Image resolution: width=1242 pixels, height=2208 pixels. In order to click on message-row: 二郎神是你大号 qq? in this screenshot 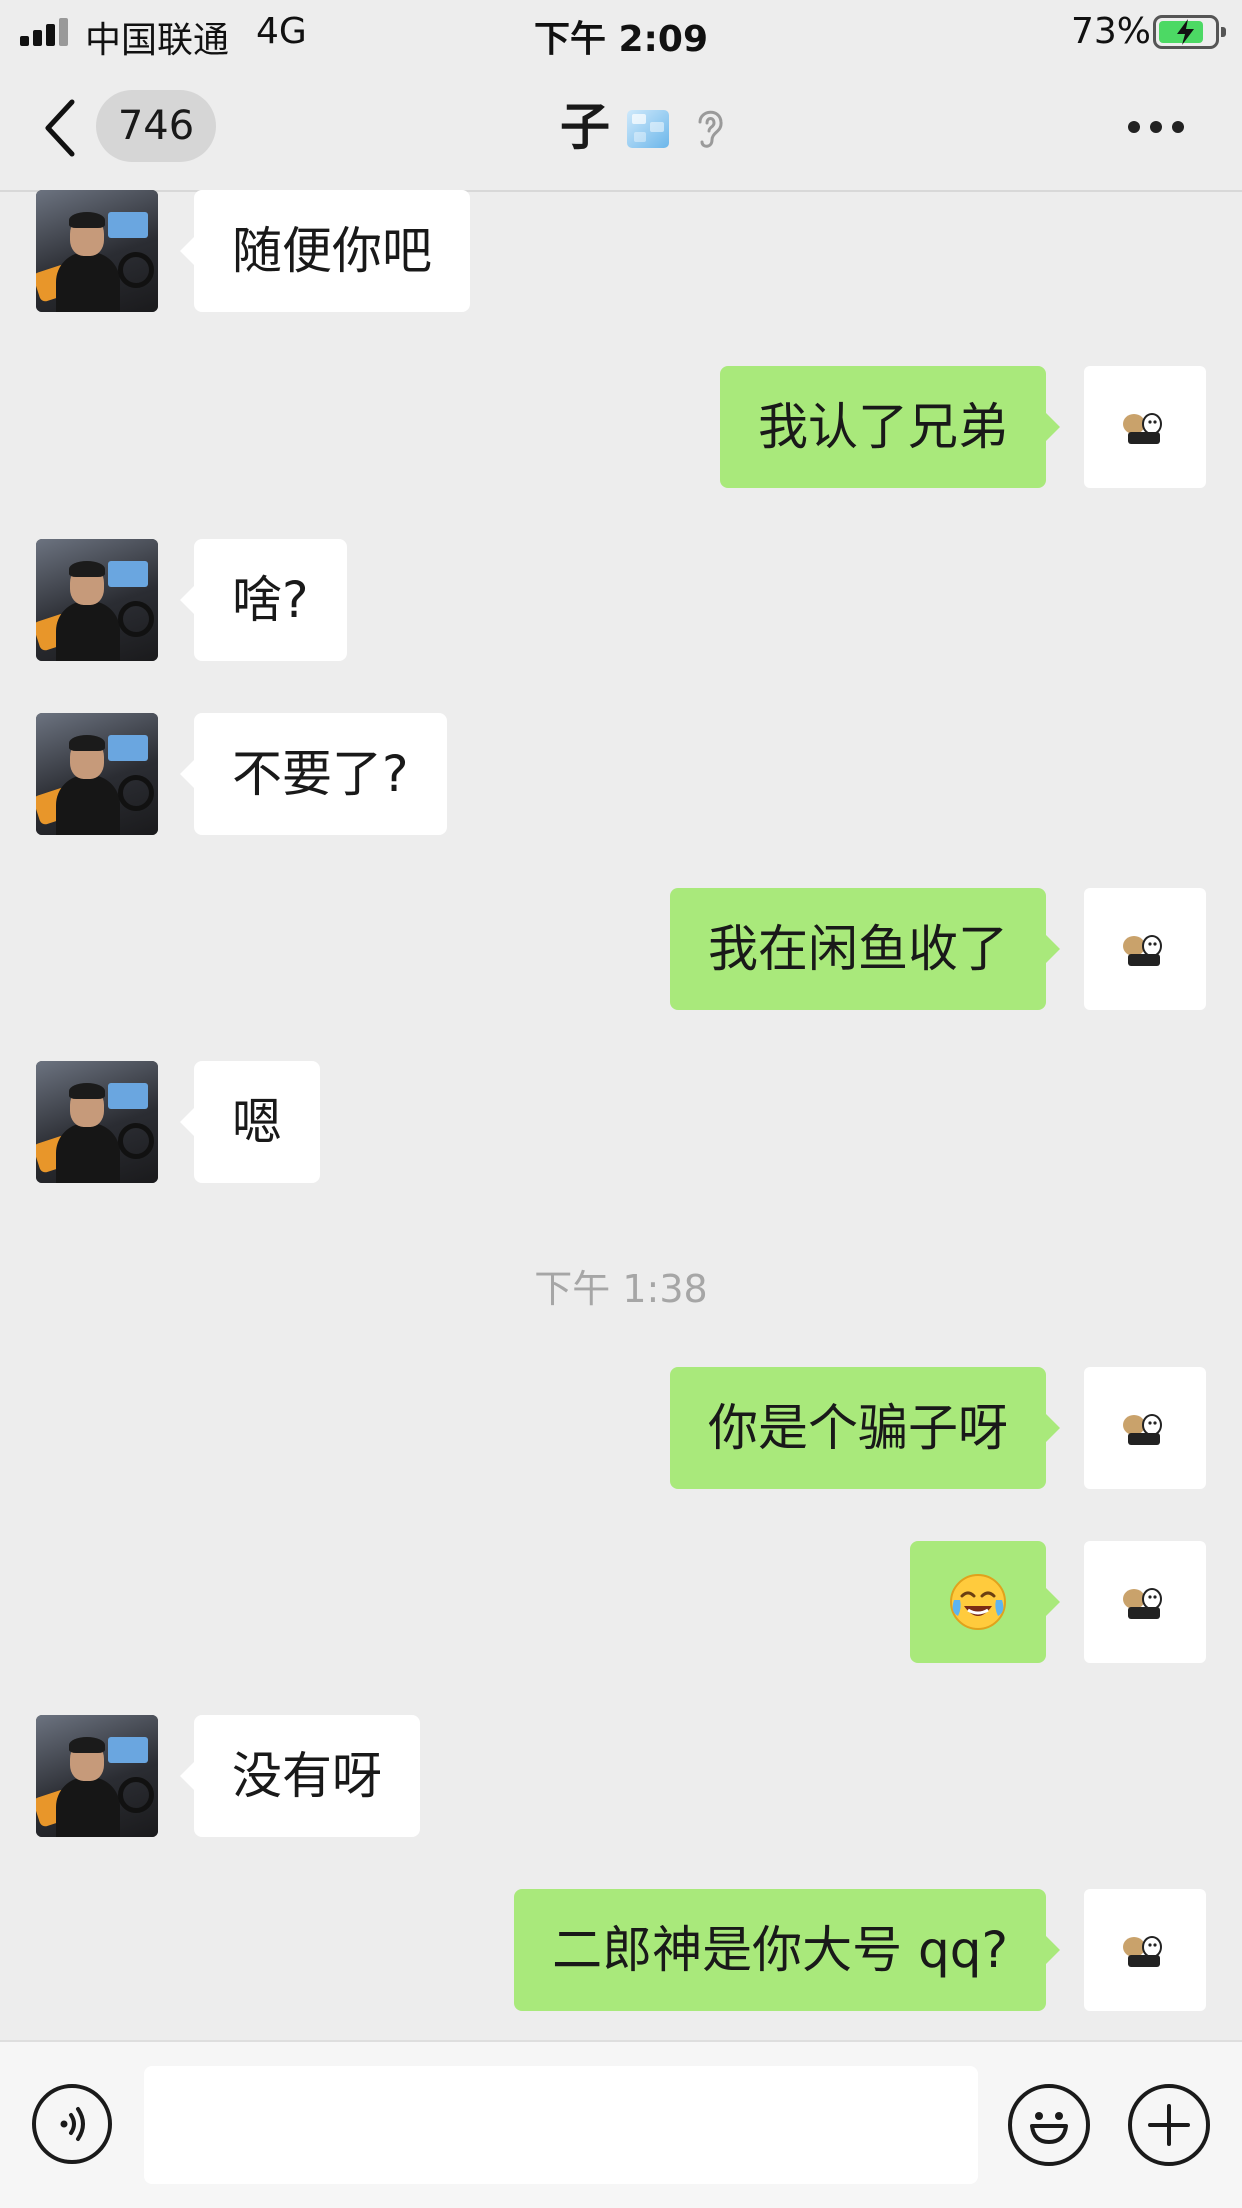, I will do `click(621, 1951)`.